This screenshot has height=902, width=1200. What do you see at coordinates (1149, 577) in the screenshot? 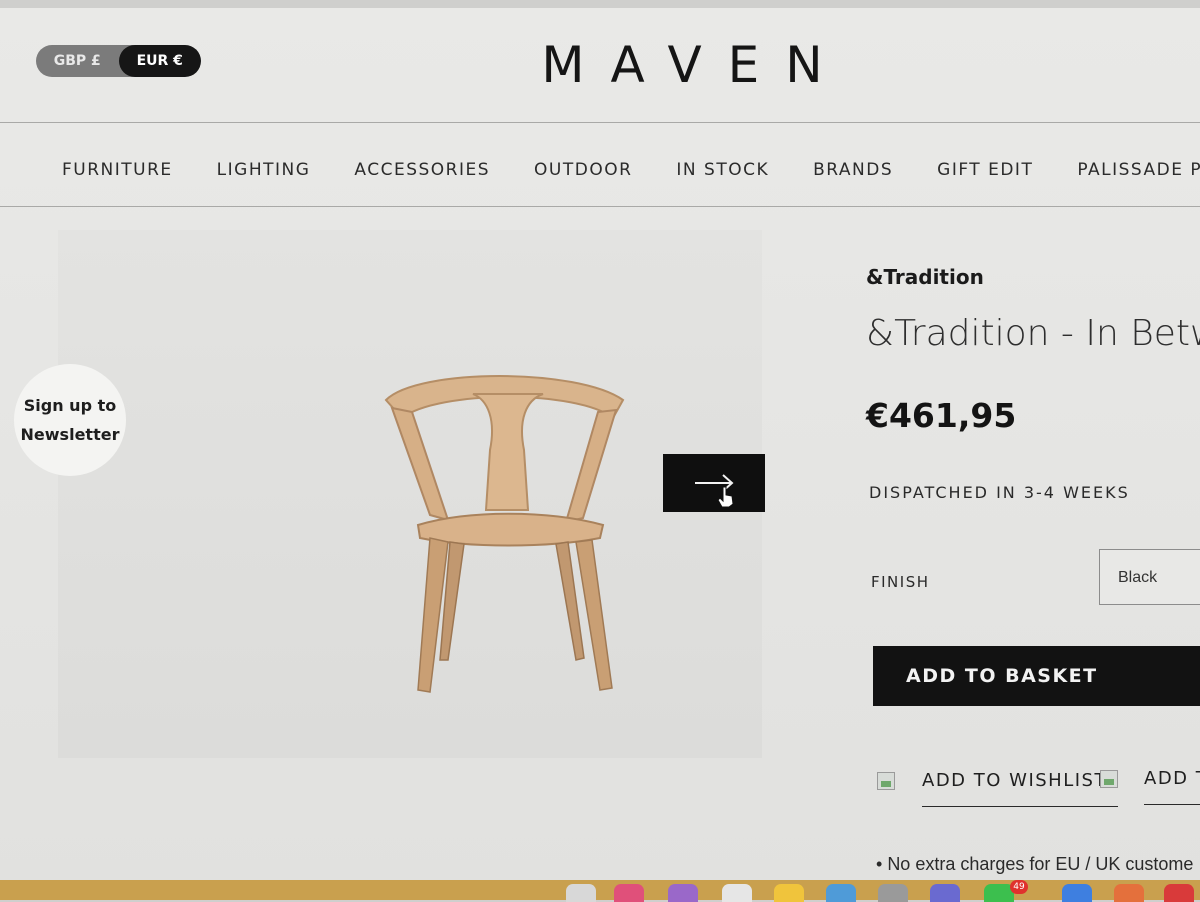
I see `finish-select: Black` at bounding box center [1149, 577].